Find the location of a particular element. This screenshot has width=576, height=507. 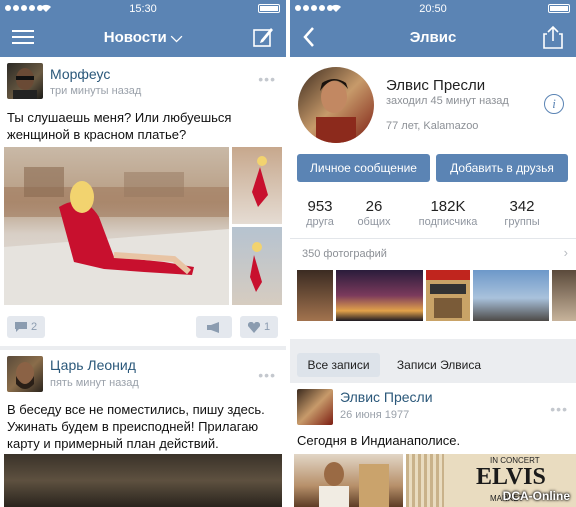

news-title-dropdown: Новости ⌵ is located at coordinates (143, 37).